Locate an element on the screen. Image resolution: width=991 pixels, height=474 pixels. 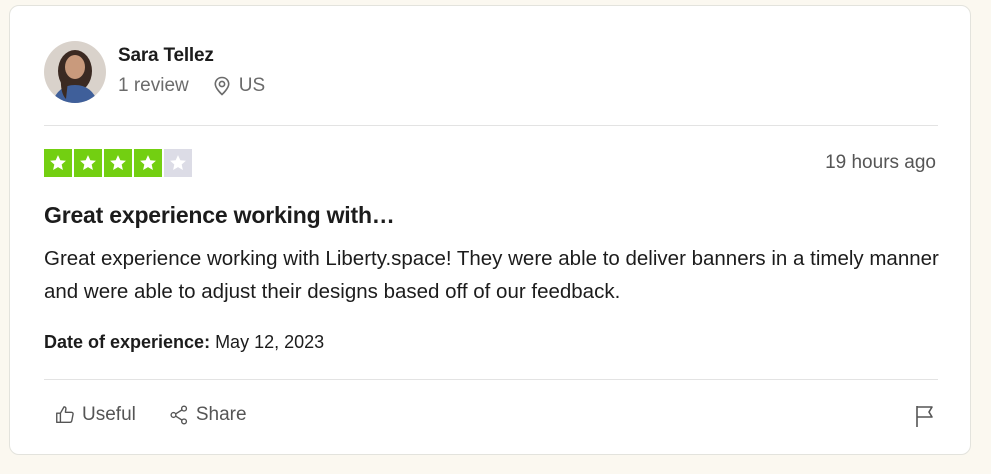
reviewer-meta: 1 review US is located at coordinates (191, 86).